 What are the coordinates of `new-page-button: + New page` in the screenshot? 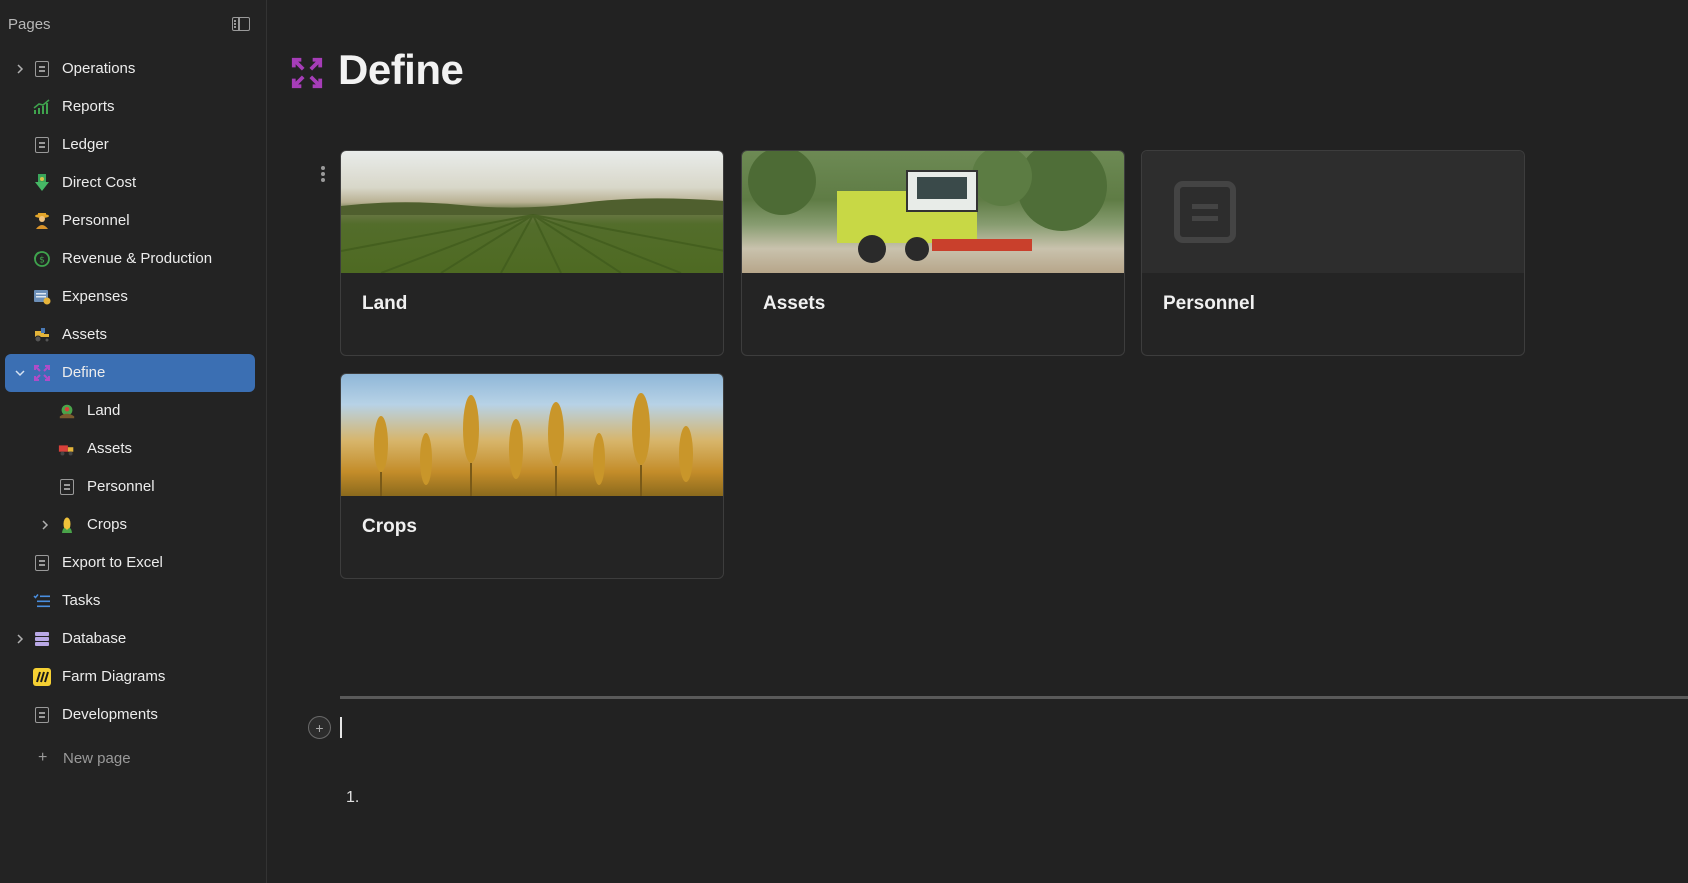 It's located at (125, 758).